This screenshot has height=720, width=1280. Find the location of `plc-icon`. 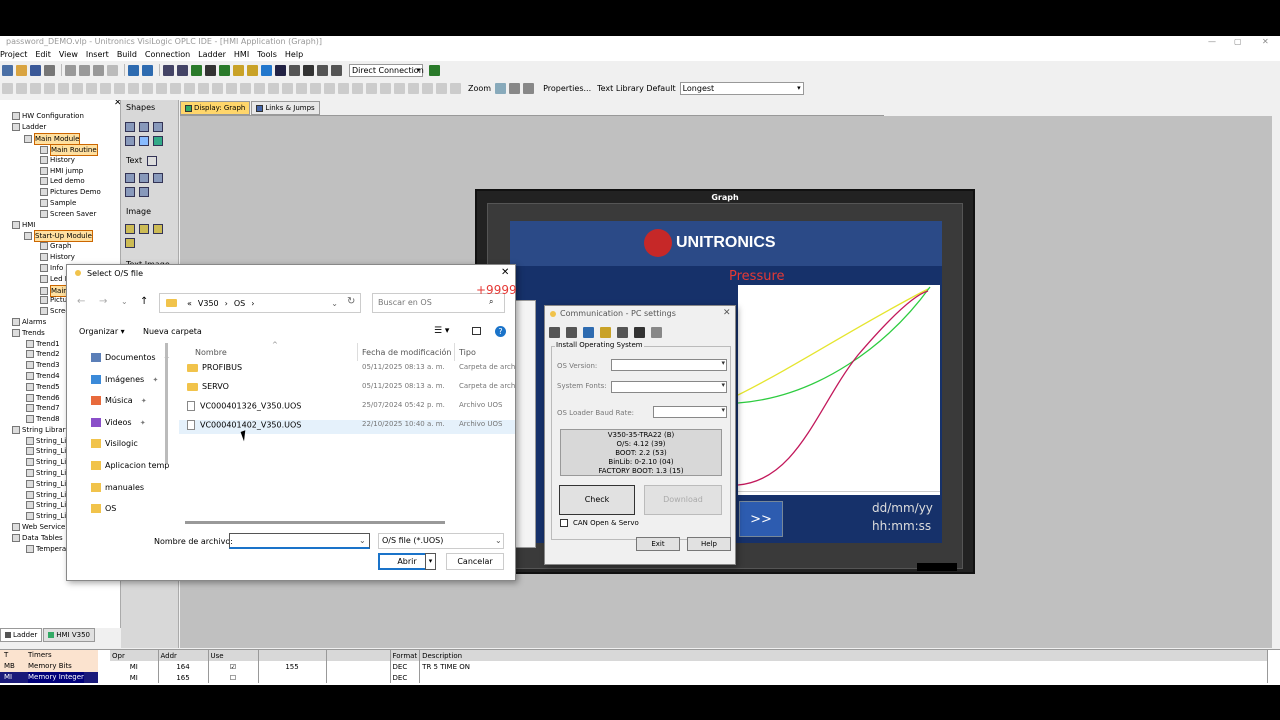

plc-icon is located at coordinates (210, 70).